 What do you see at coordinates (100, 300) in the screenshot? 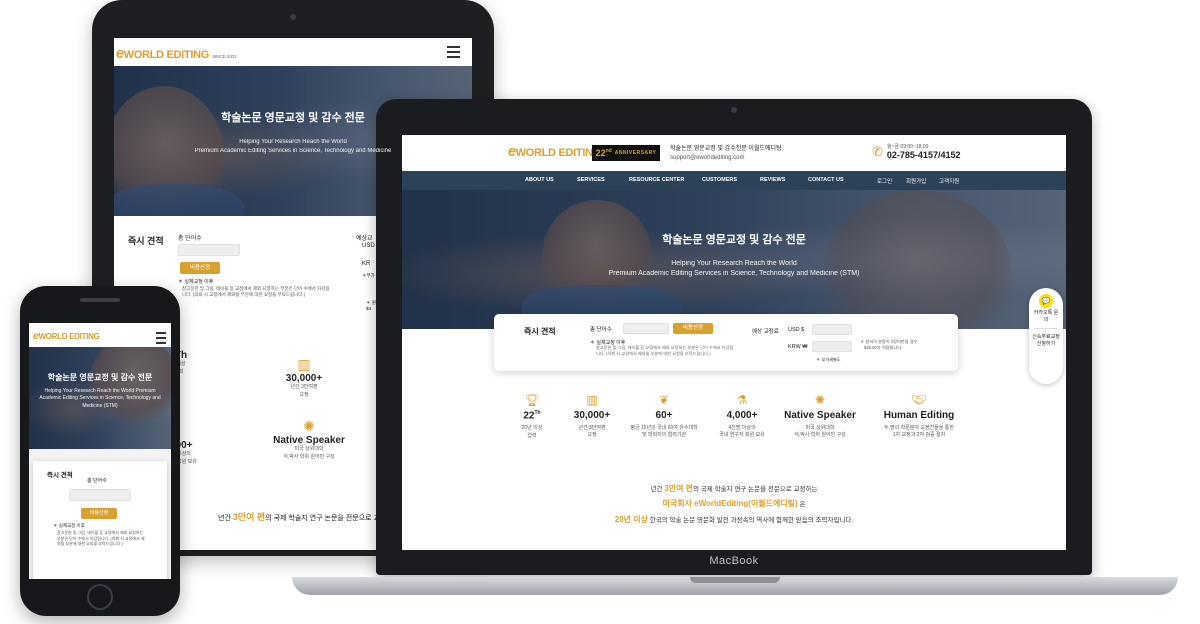
I see `phone-speaker` at bounding box center [100, 300].